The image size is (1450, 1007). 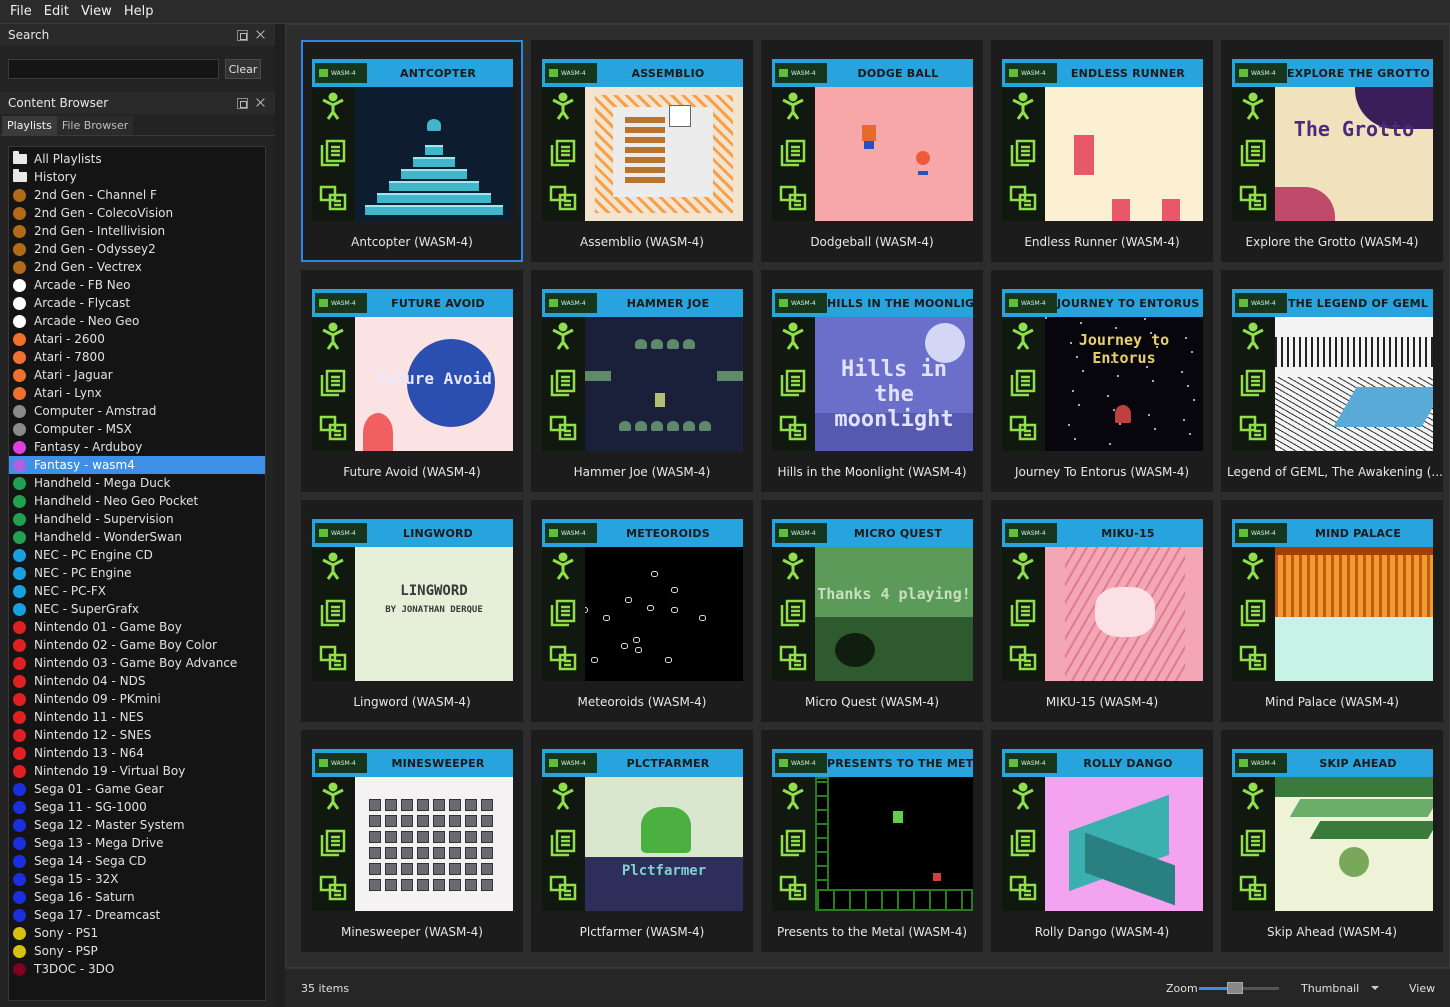 I want to click on game-card: WASM-4 ROLLY DANGO Rolly Dango (WASM-4), so click(x=1102, y=841).